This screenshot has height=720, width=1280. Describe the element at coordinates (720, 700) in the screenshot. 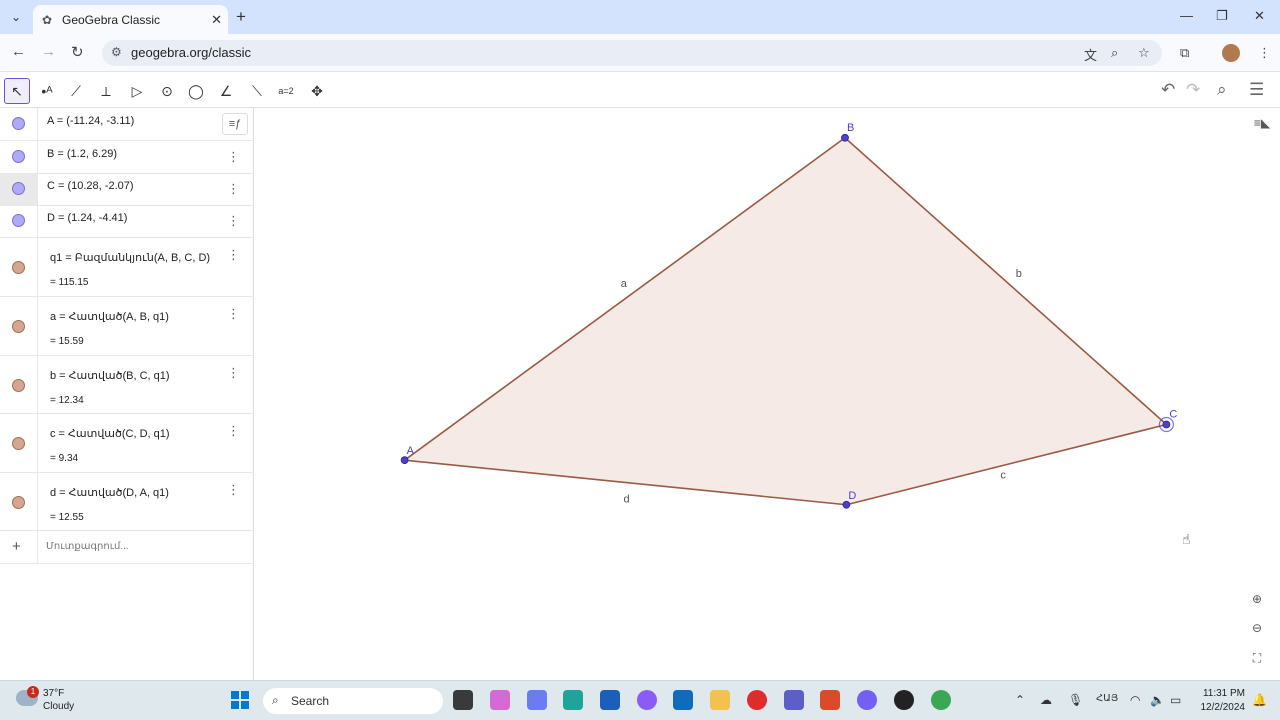

I see `file-explorer-icon` at that location.